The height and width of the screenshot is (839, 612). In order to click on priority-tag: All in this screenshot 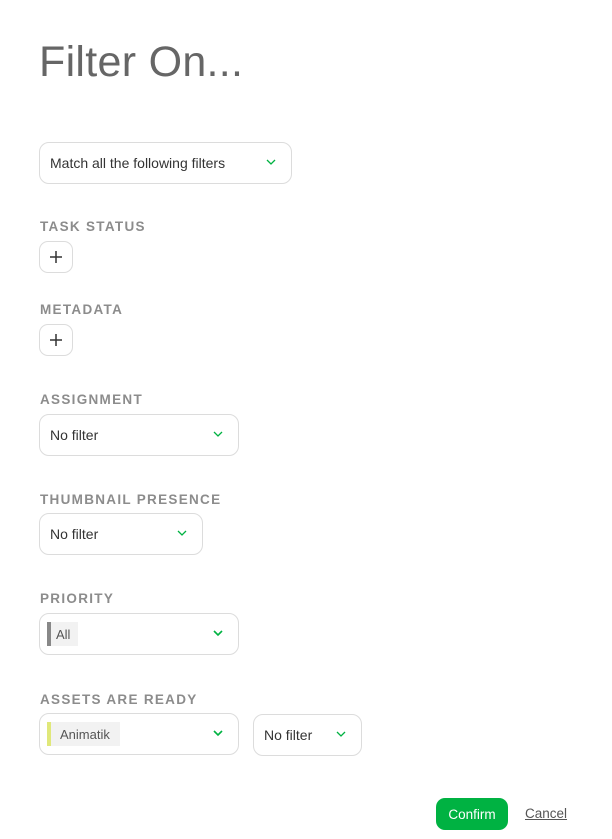, I will do `click(63, 634)`.